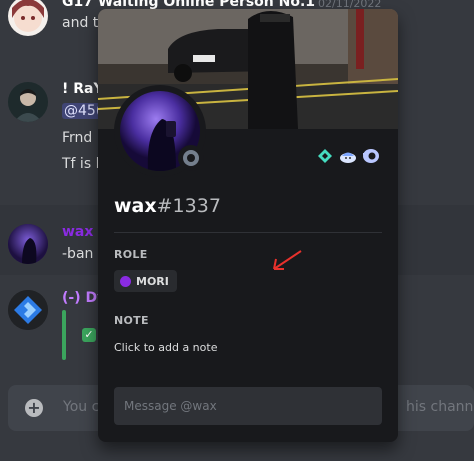 This screenshot has width=474, height=461. Describe the element at coordinates (325, 156) in the screenshot. I see `hypesquad-icon` at that location.